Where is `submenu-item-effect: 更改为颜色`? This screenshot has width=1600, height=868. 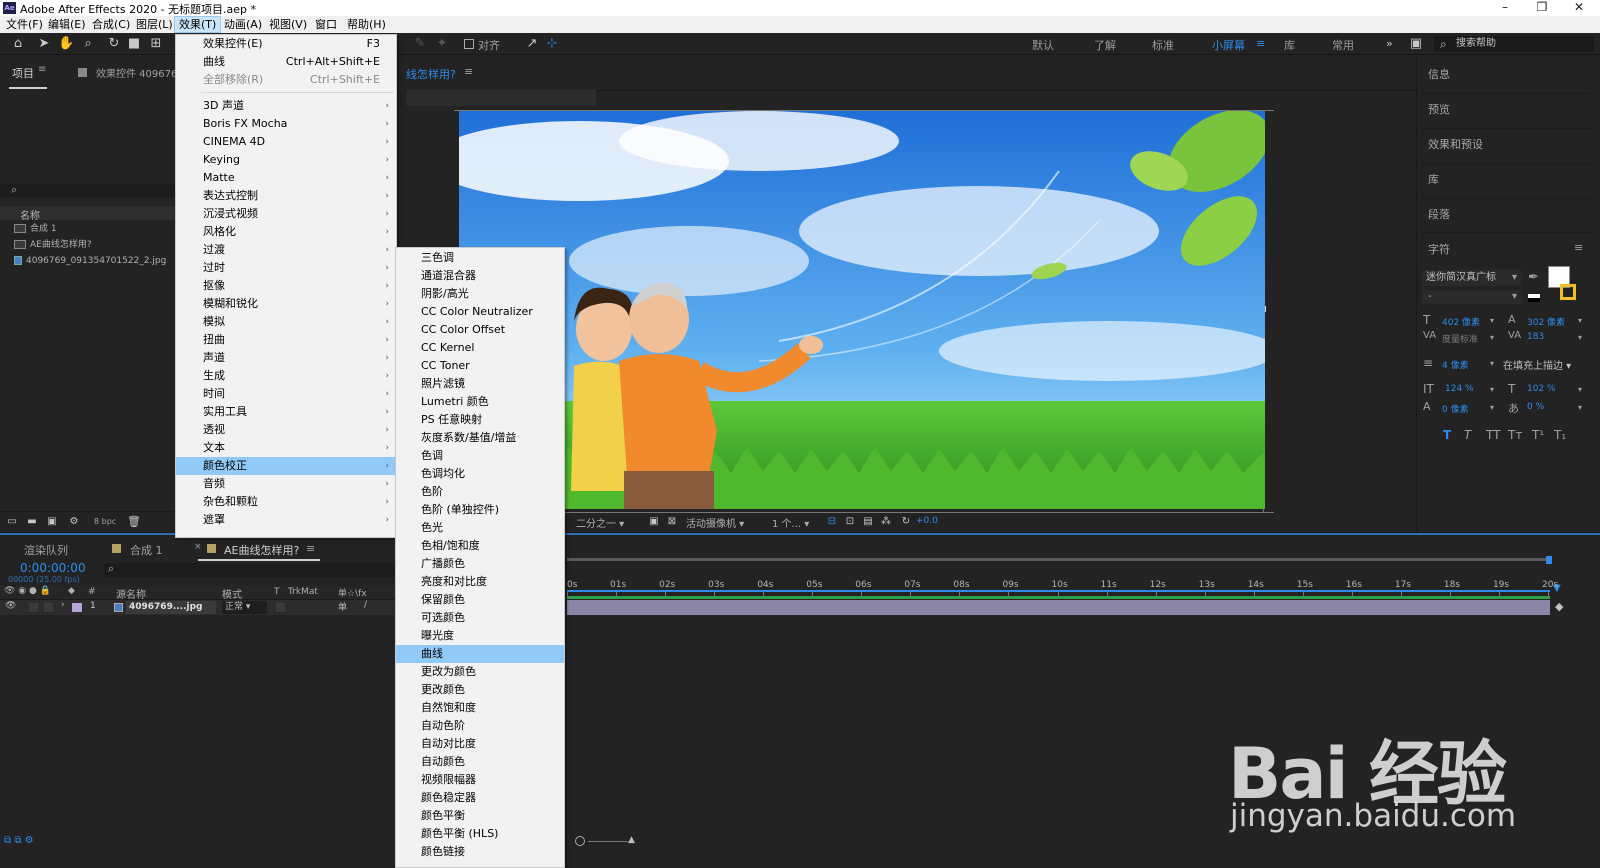
submenu-item-effect: 更改为颜色 is located at coordinates (480, 672).